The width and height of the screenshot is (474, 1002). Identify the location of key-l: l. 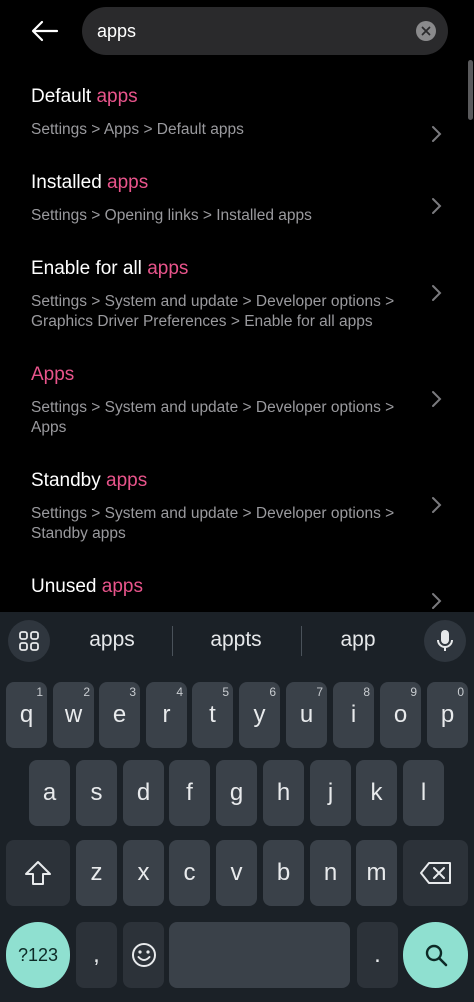
(423, 793).